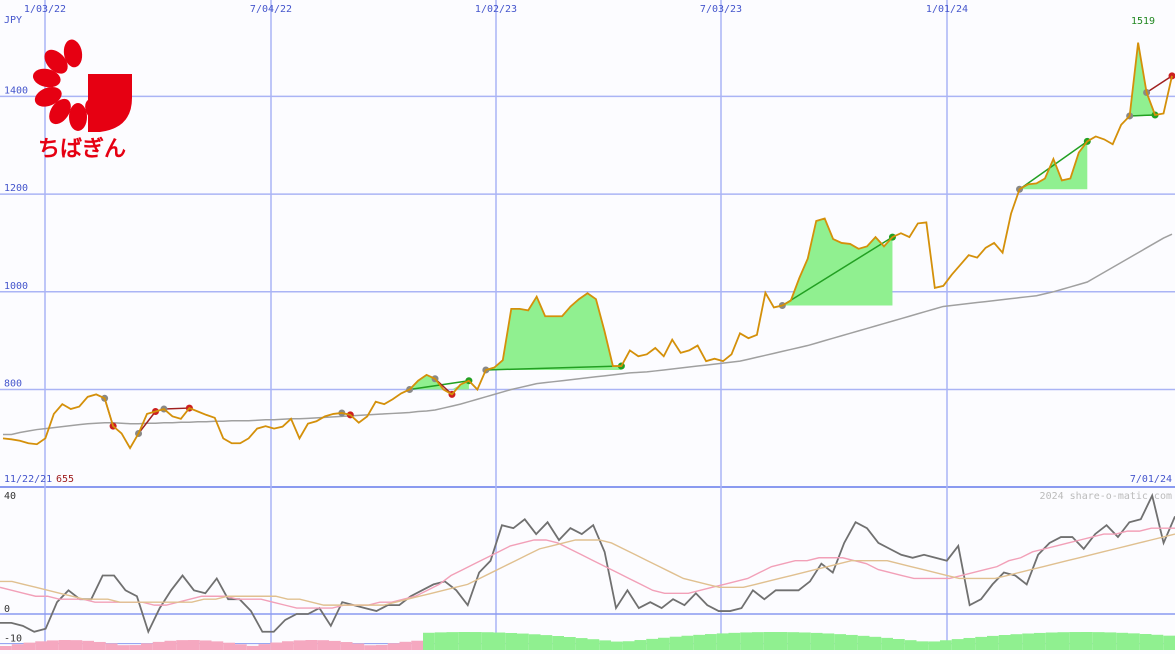 The height and width of the screenshot is (654, 1175). What do you see at coordinates (496, 9) in the screenshot?
I see `date-tick-label: 1/02/23` at bounding box center [496, 9].